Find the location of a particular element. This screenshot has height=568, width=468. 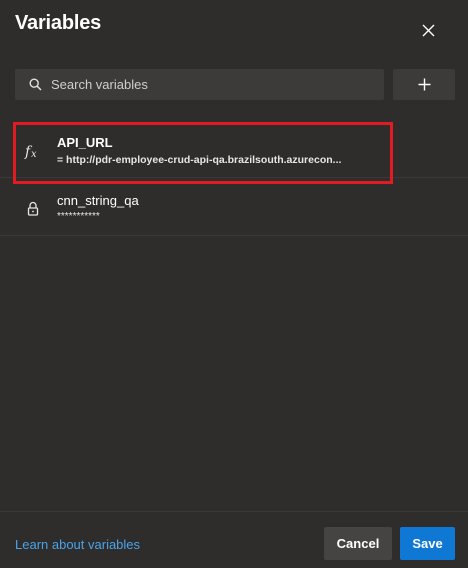

cancel-button: Cancel is located at coordinates (358, 543).